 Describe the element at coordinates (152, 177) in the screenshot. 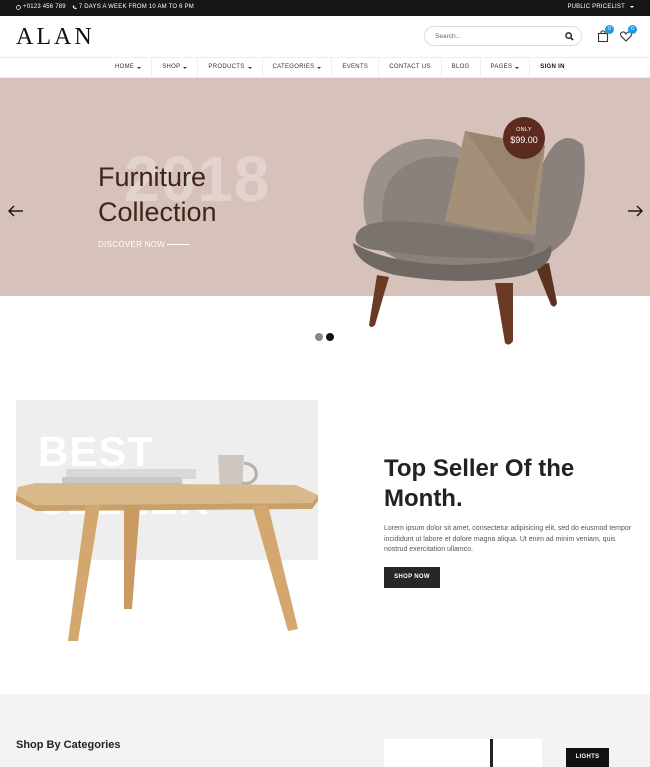

I see `hero-title-line1: Furniture` at that location.